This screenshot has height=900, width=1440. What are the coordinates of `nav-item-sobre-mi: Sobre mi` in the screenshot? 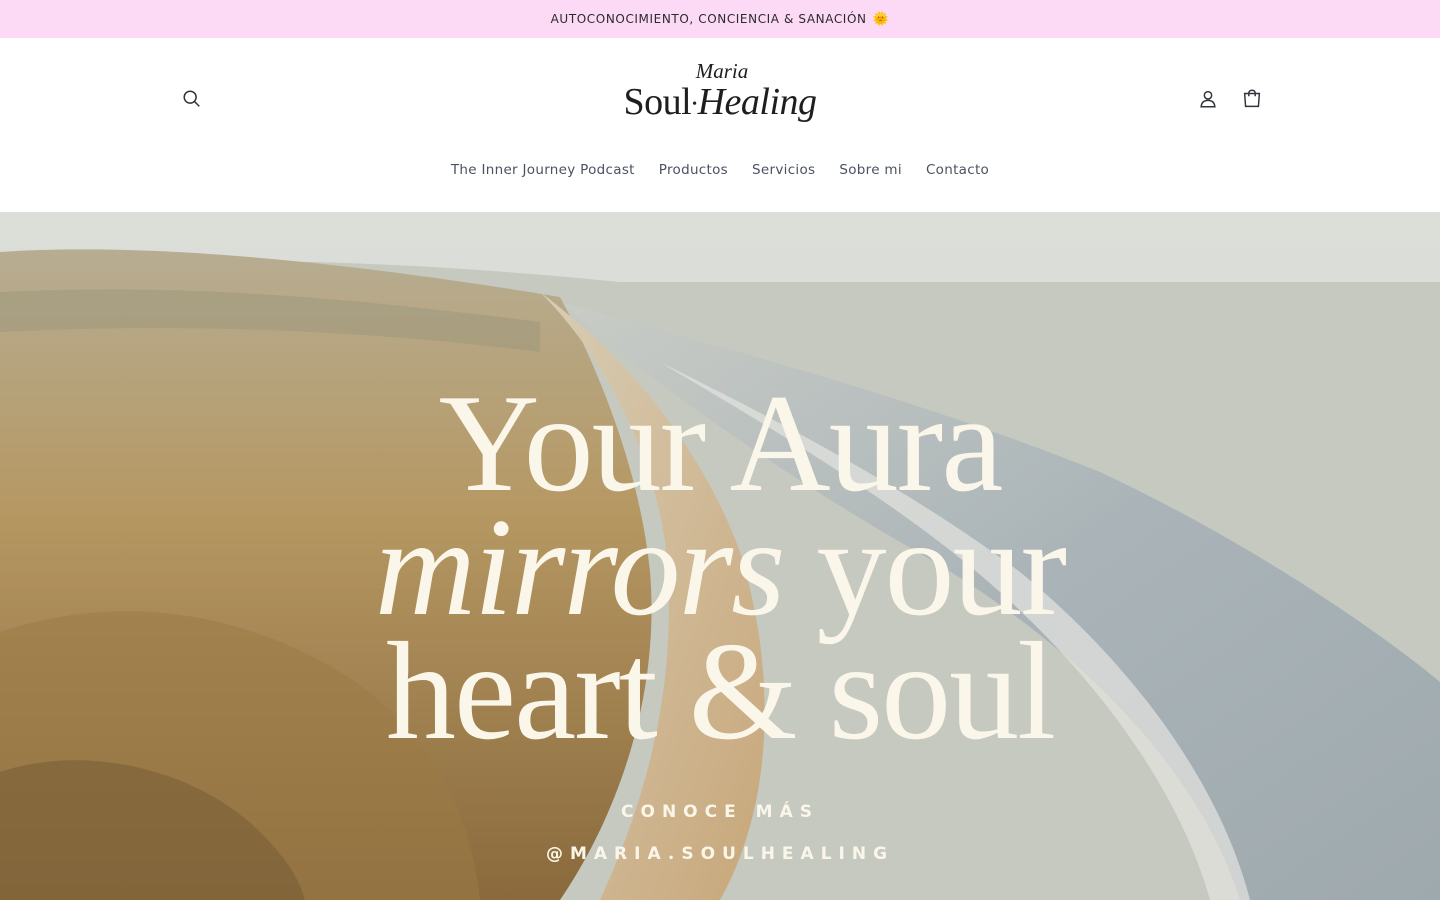 It's located at (870, 170).